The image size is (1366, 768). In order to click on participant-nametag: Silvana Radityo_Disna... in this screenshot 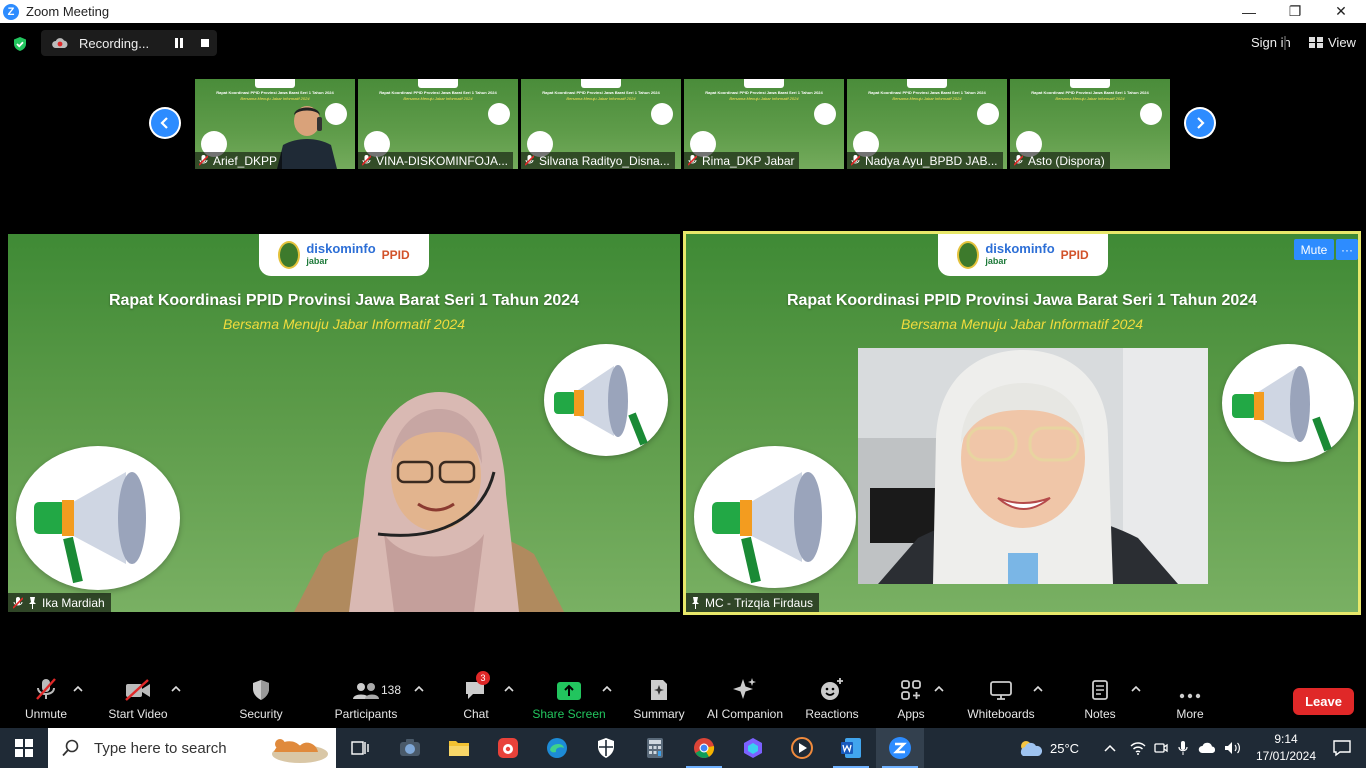, I will do `click(598, 160)`.